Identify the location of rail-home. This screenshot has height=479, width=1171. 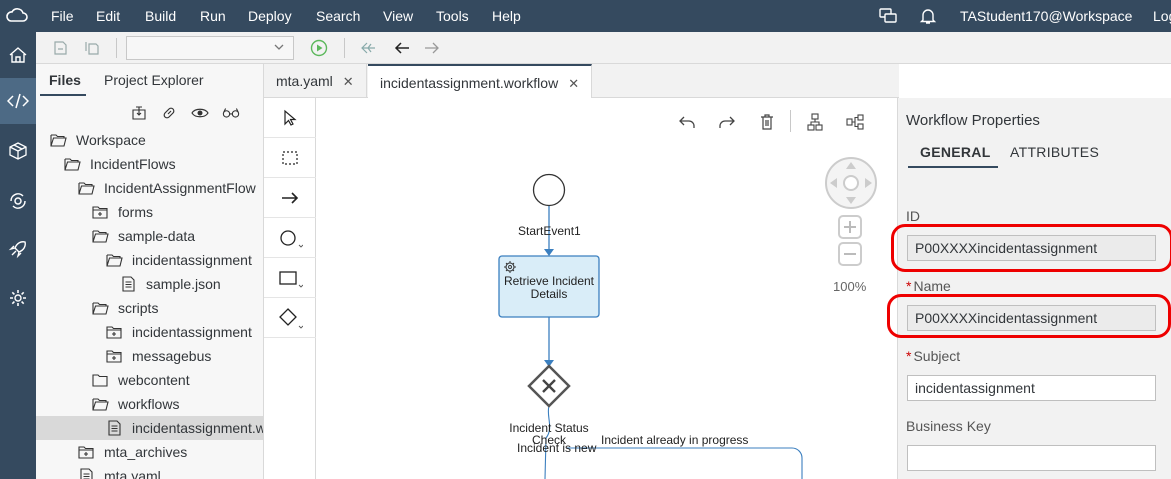
(18, 55).